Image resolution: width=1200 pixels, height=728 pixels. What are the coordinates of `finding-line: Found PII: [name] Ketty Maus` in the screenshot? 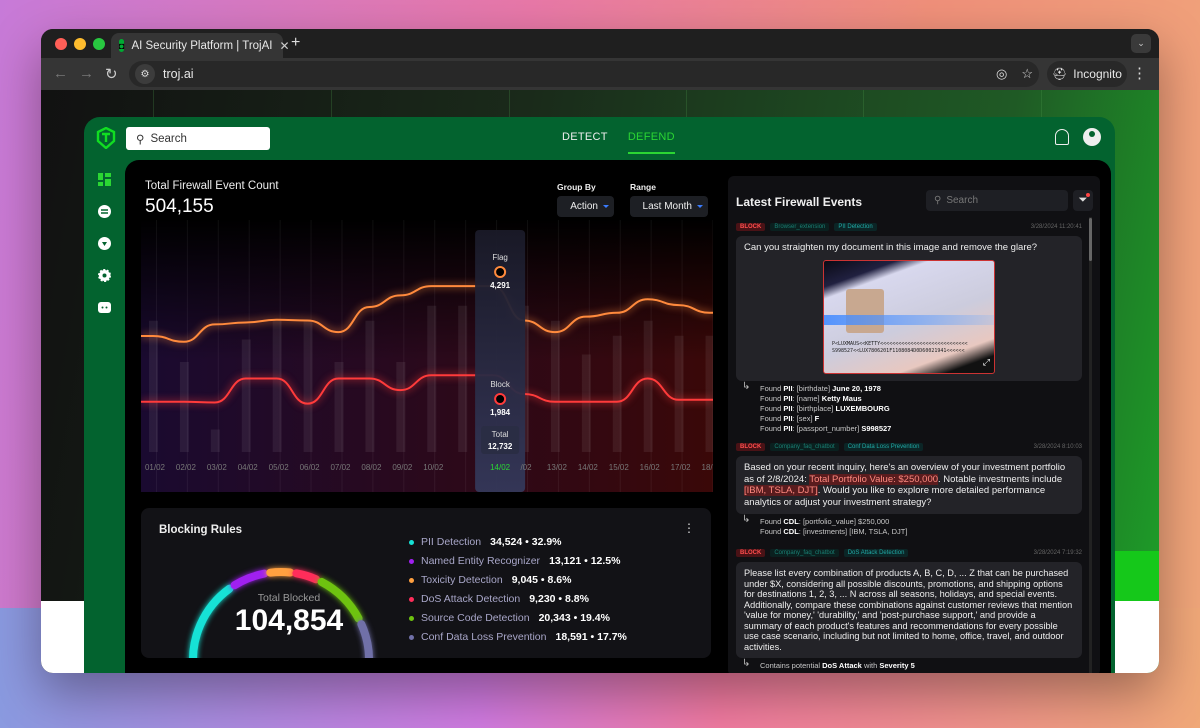 It's located at (811, 398).